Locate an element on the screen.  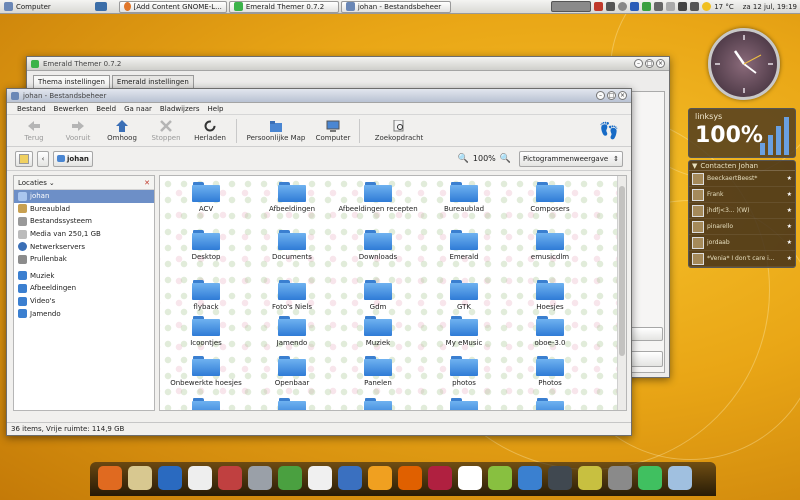
folder-item: photos is located at coordinates (464, 371).